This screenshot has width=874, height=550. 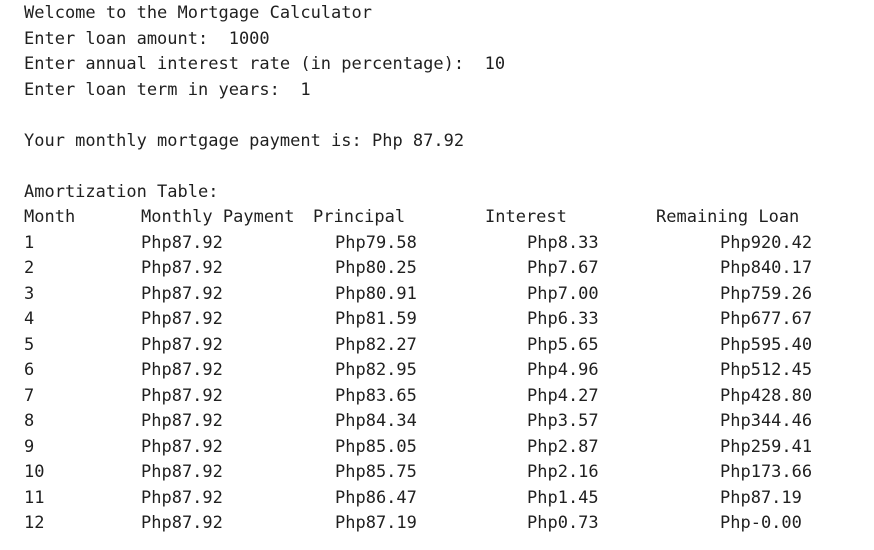 I want to click on table-row: 11 Php87.92 Php86.47 Php1.45 Php87.19, so click(x=444, y=499).